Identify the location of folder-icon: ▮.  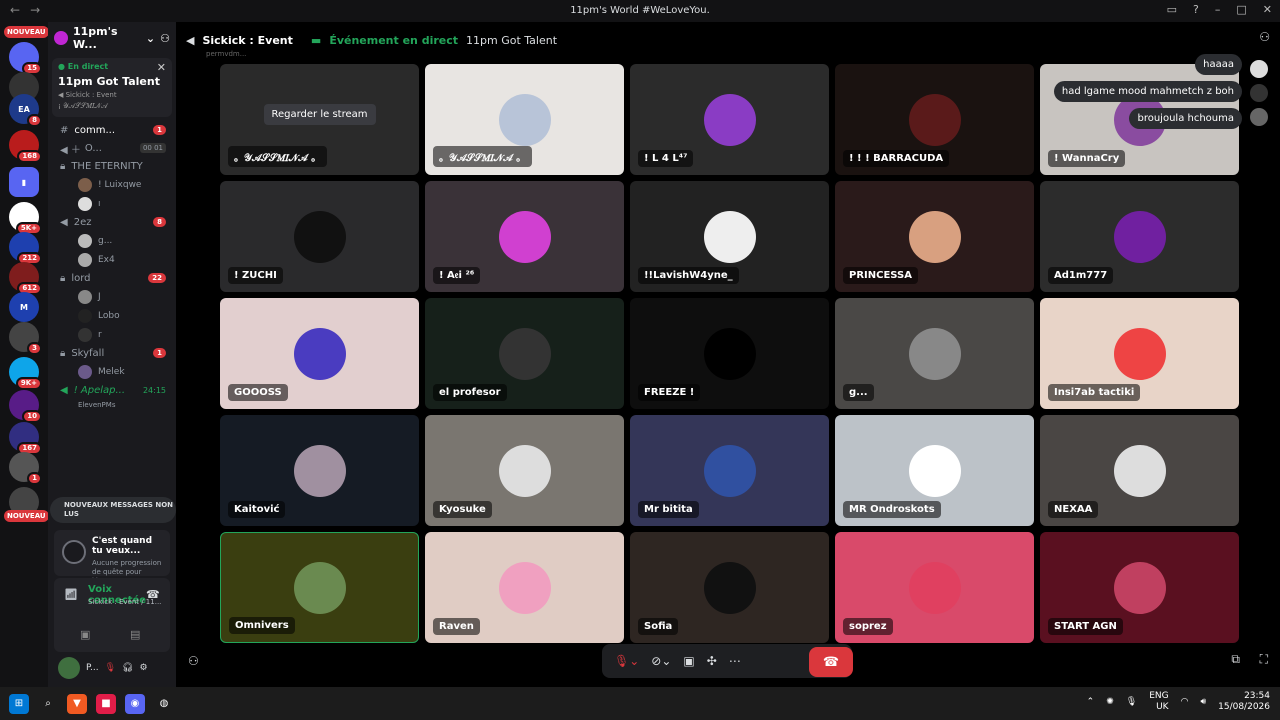
(24, 182).